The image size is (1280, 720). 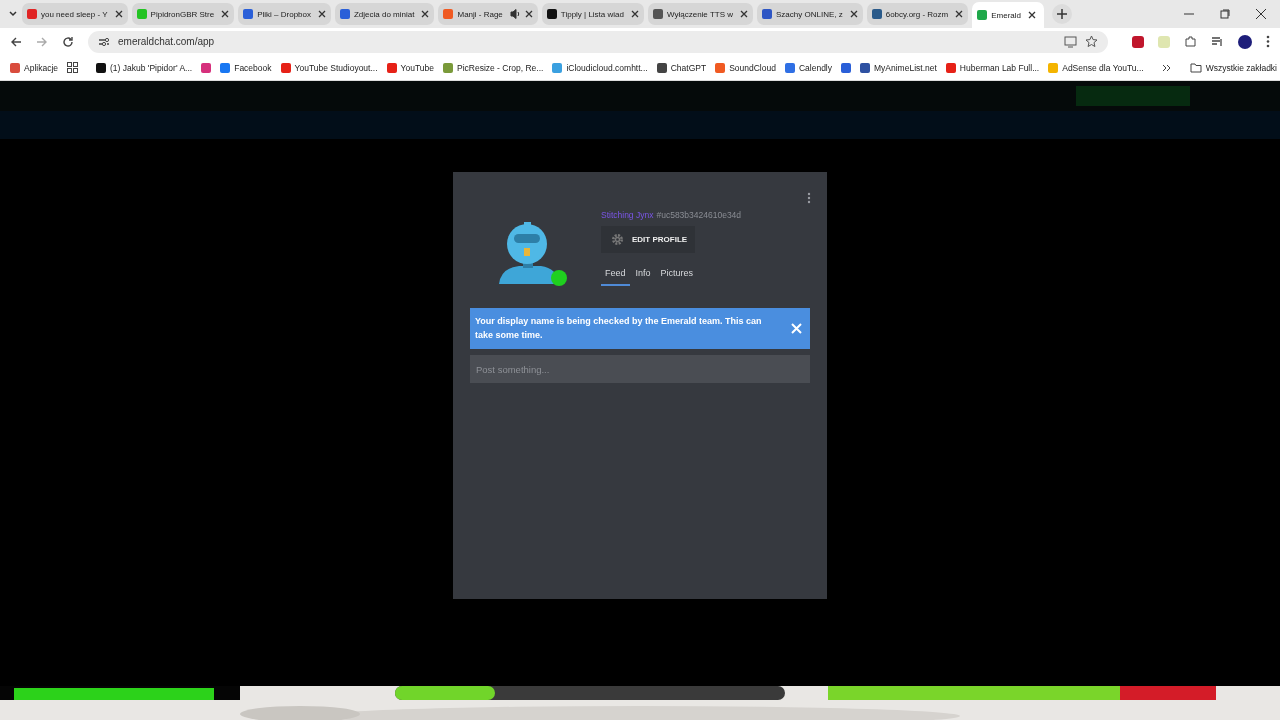 What do you see at coordinates (68, 41) in the screenshot?
I see `reload-icon` at bounding box center [68, 41].